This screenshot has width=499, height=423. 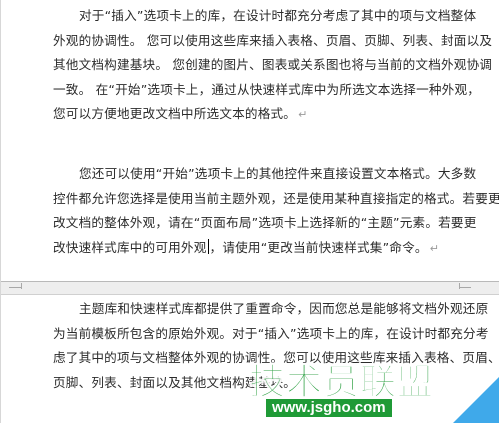 I want to click on text-line: 为当前模板所包含的原始外观。对于“插入”选项卡上的库，在设计时都充分考, so click(x=271, y=333).